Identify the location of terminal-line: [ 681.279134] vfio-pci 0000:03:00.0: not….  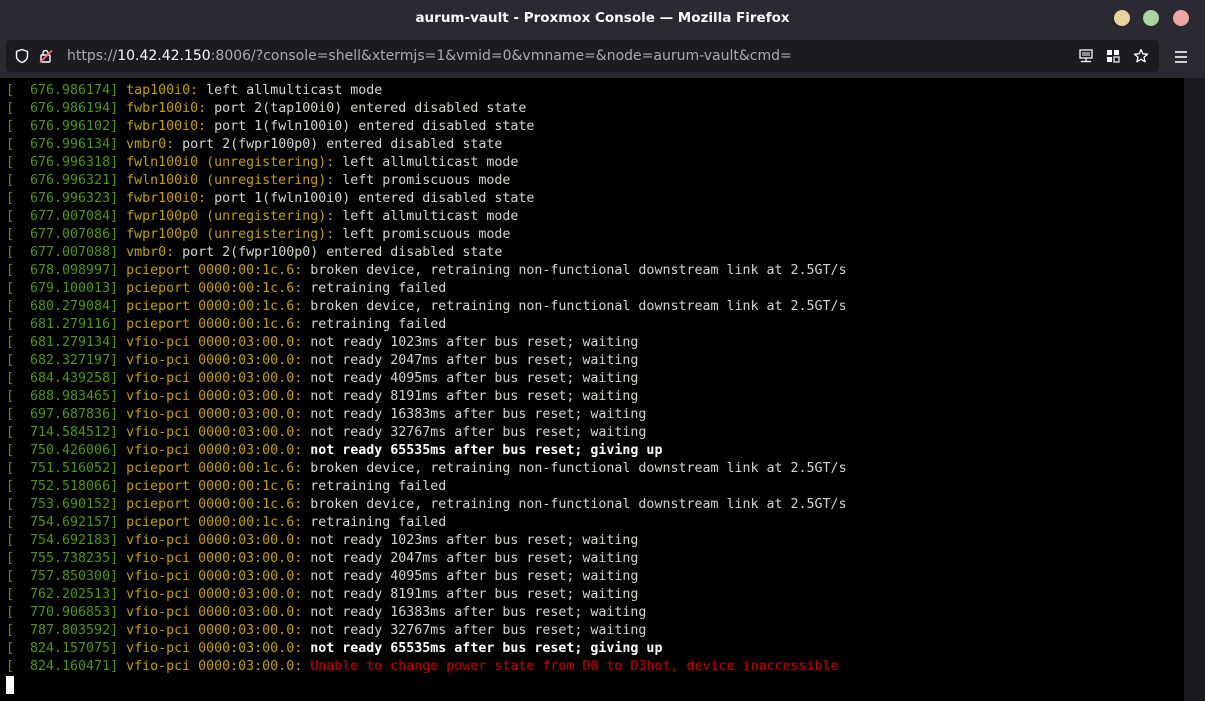
(426, 343).